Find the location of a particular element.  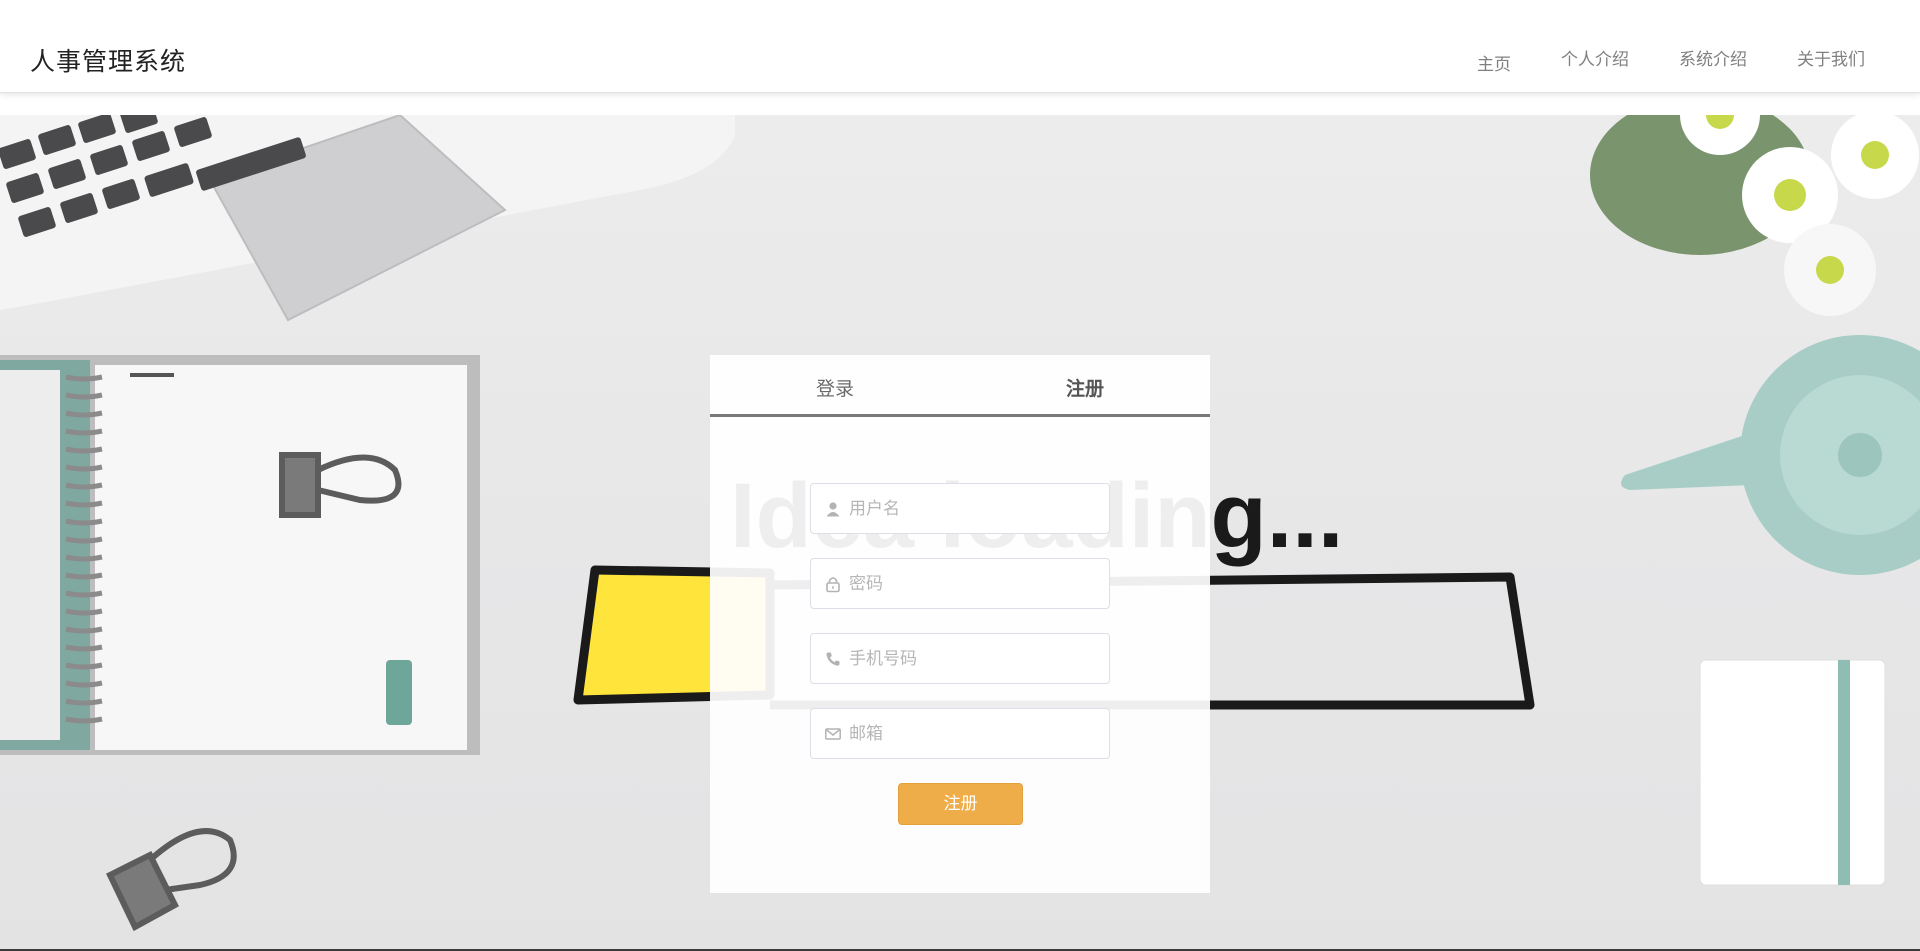

register-panel: 登录 注册 用户名 手机号码 邮箱 注册 is located at coordinates (960, 624).